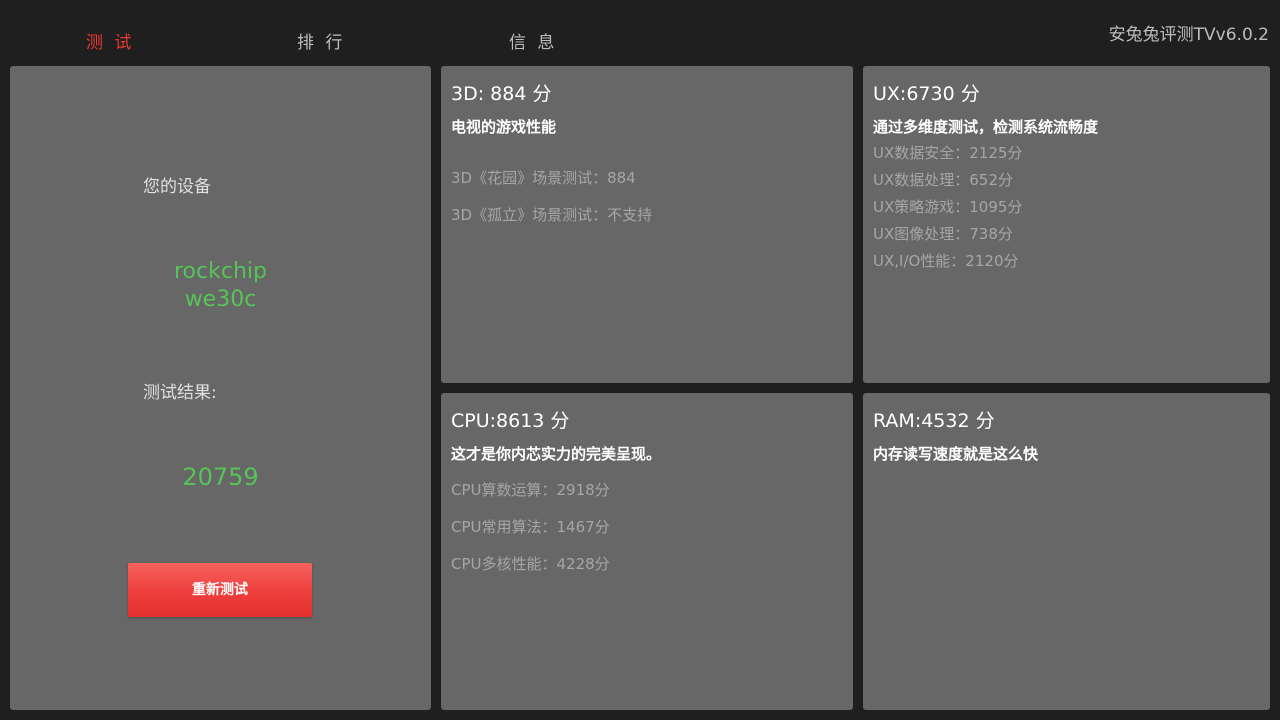 The height and width of the screenshot is (720, 1280). I want to click on detail-item: CPU常用算法：1467分, so click(530, 527).